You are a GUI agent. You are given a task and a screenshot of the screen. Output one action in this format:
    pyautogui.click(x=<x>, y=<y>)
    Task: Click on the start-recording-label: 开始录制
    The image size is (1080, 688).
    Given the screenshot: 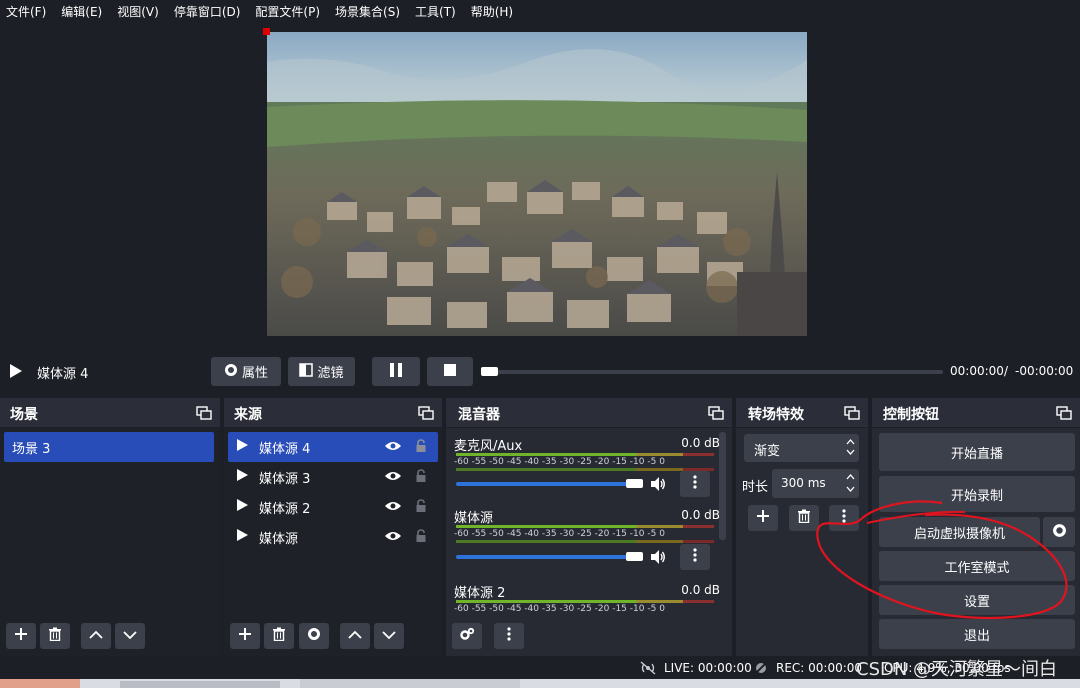 What is the action you would take?
    pyautogui.click(x=976, y=496)
    